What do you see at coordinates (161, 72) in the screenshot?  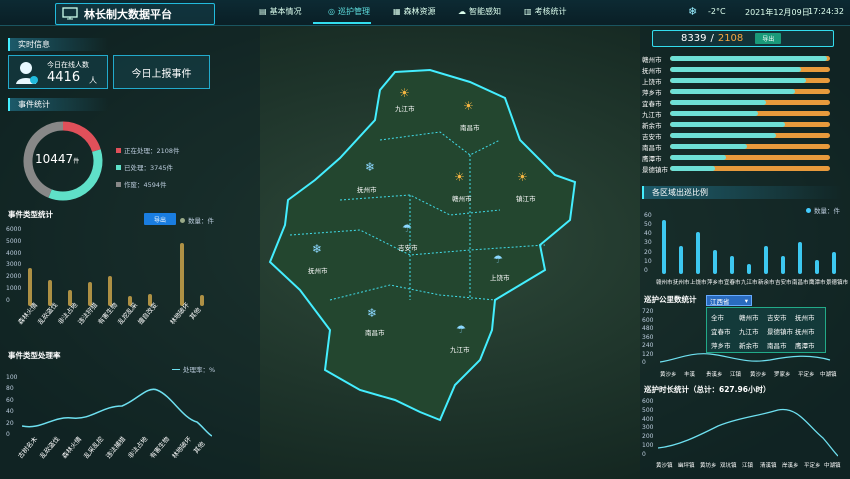 I see `today-report-button: 今日上报事件` at bounding box center [161, 72].